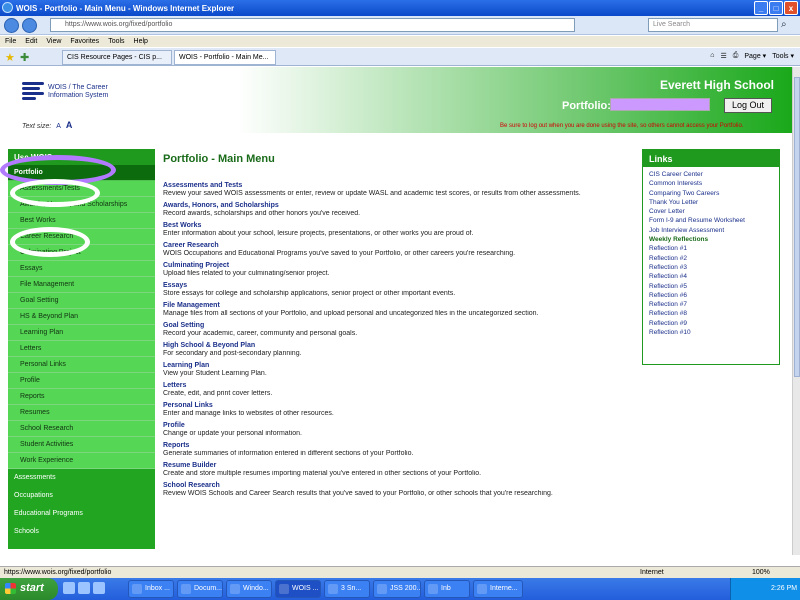 Image resolution: width=800 pixels, height=600 pixels. What do you see at coordinates (395, 365) in the screenshot?
I see `entry-title-link: Learning Plan` at bounding box center [395, 365].